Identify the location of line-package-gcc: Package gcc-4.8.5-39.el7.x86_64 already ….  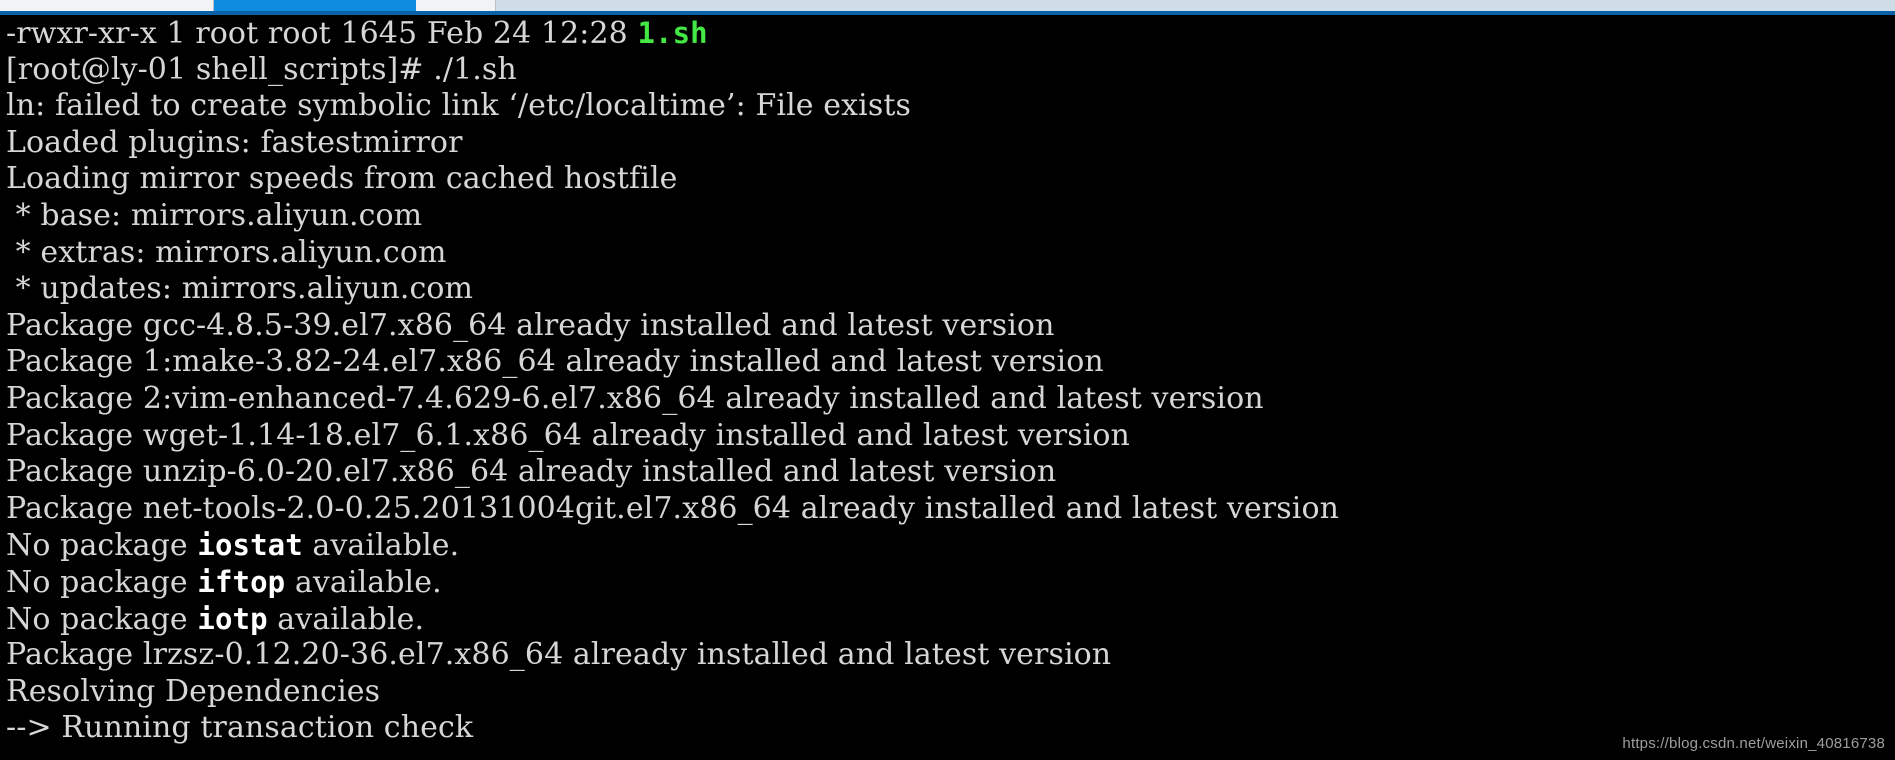
(950, 326).